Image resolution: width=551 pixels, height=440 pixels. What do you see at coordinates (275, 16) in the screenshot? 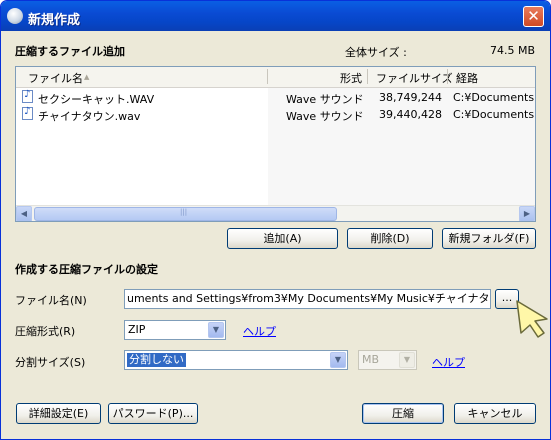
I see `title-bar: 新規作成 ✕` at bounding box center [275, 16].